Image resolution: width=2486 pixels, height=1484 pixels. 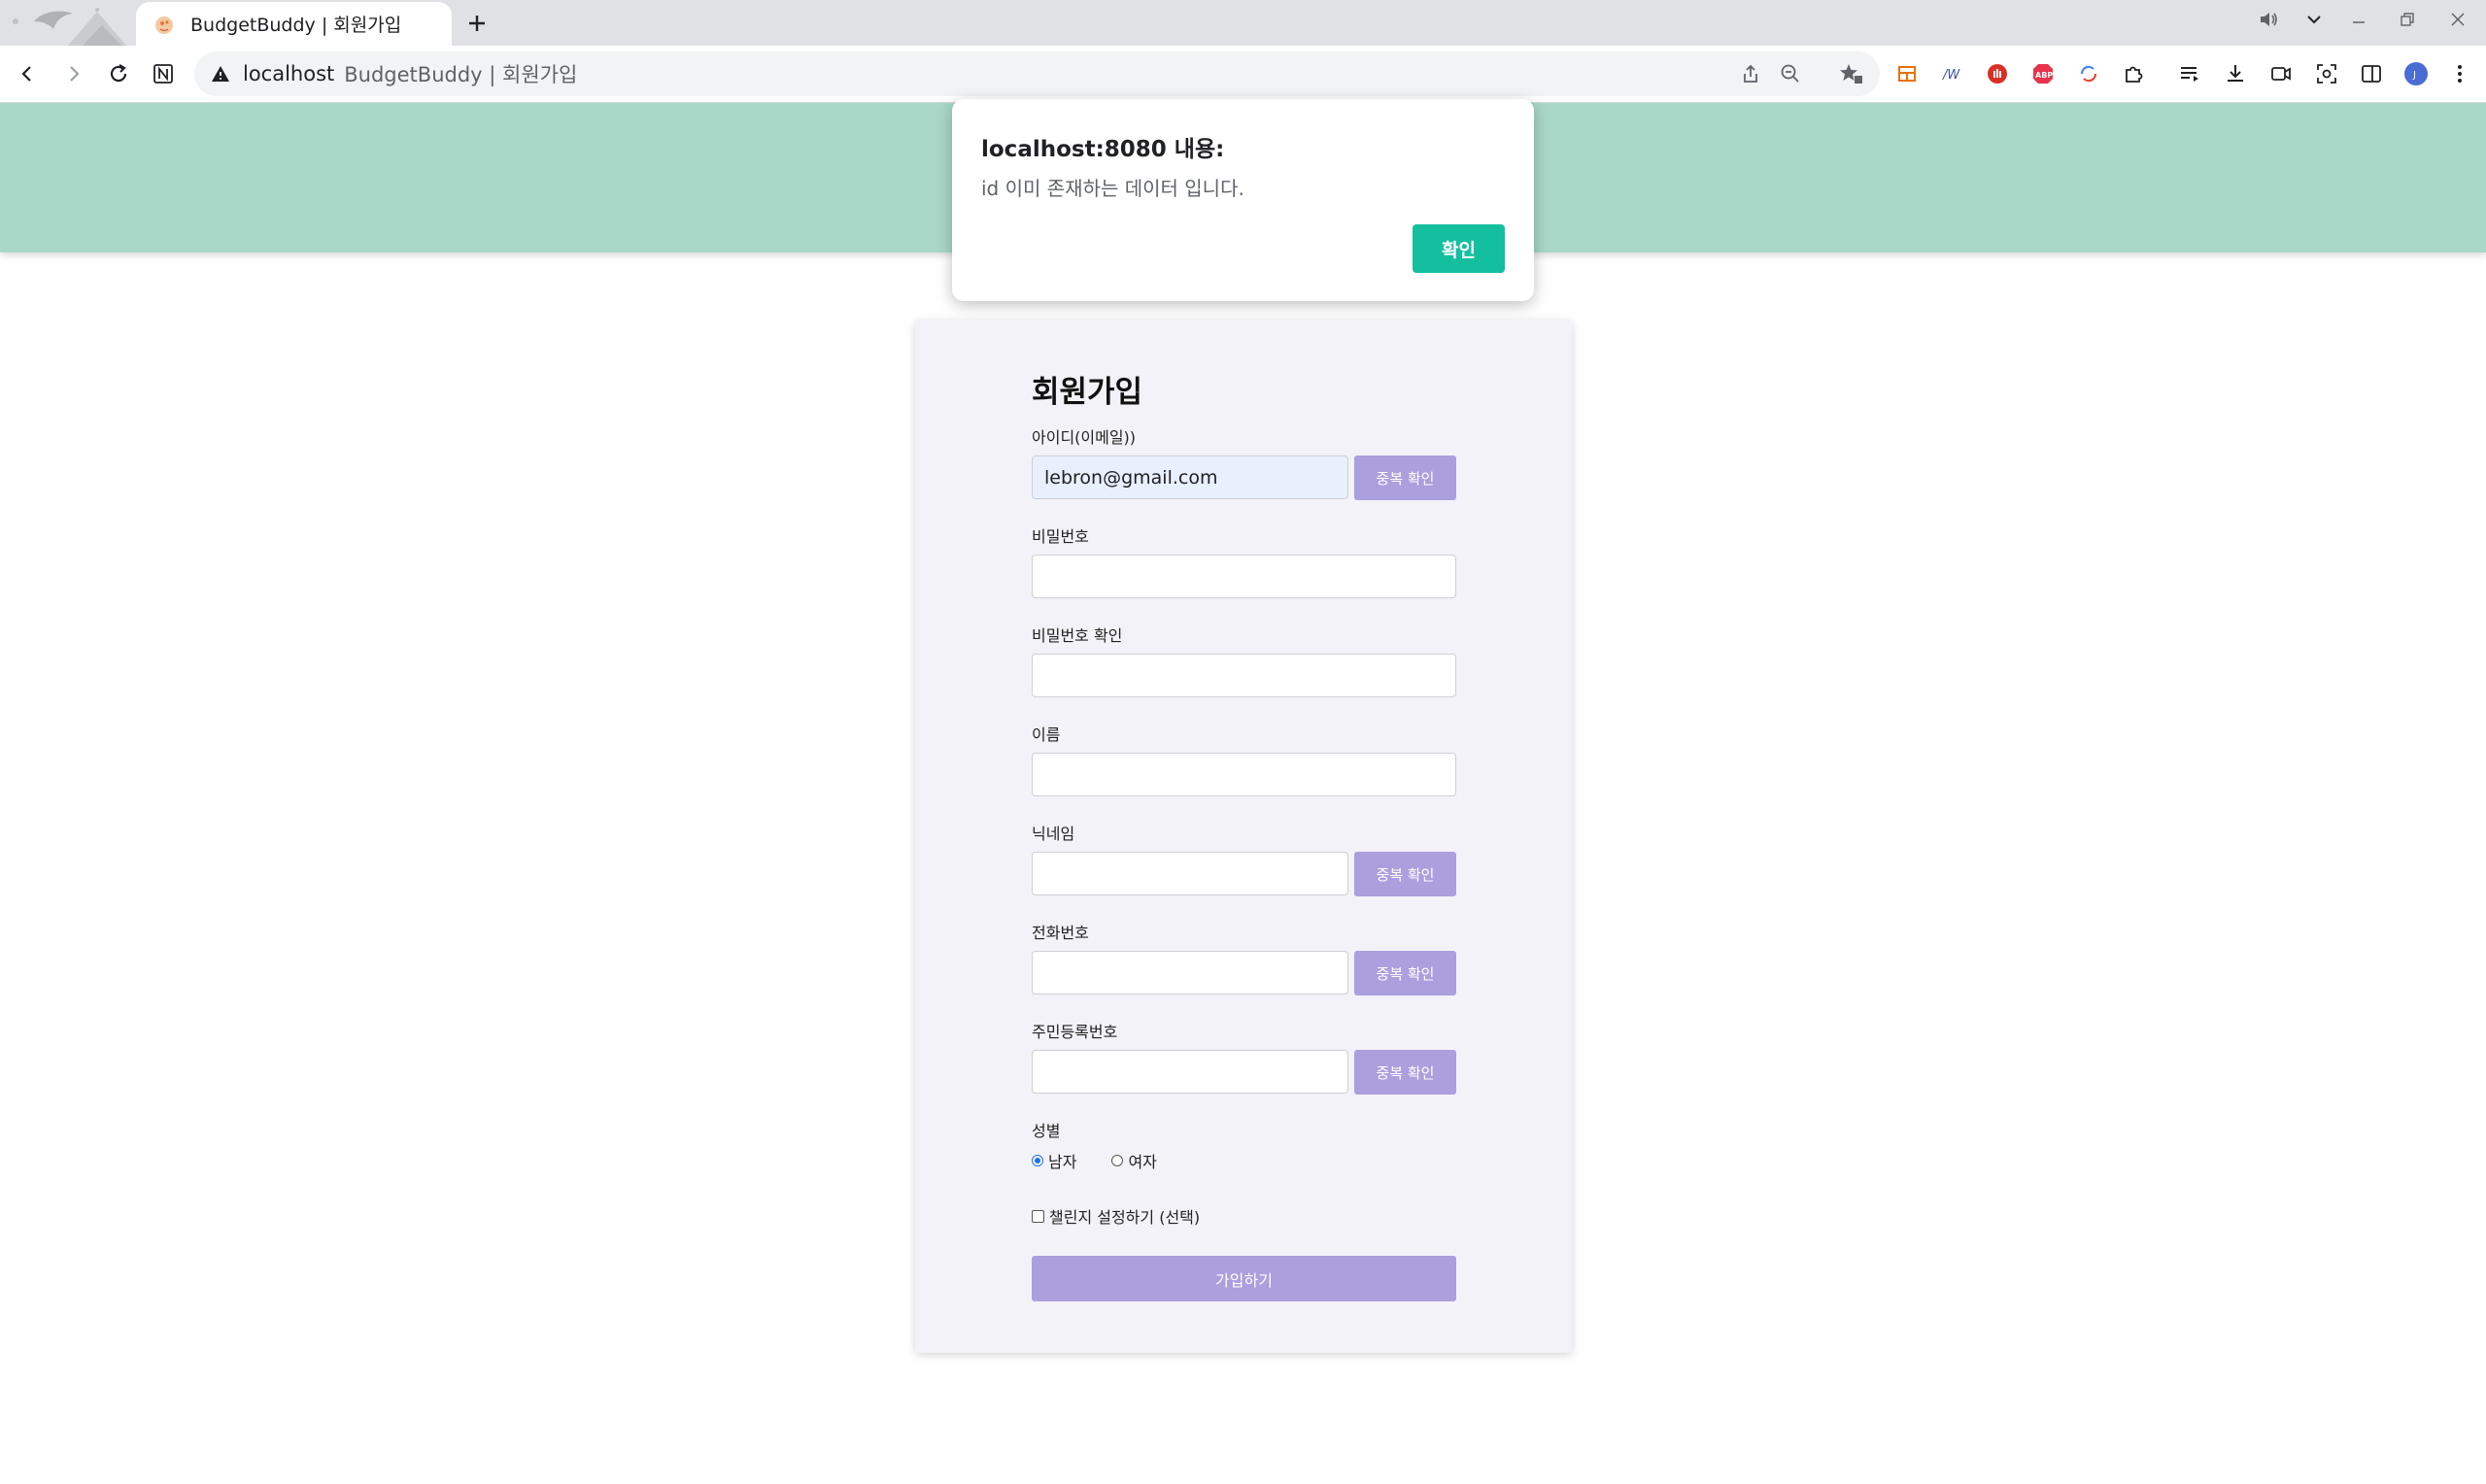 What do you see at coordinates (1405, 1072) in the screenshot?
I see `rrn-duplicate-check-button: 중복 확인` at bounding box center [1405, 1072].